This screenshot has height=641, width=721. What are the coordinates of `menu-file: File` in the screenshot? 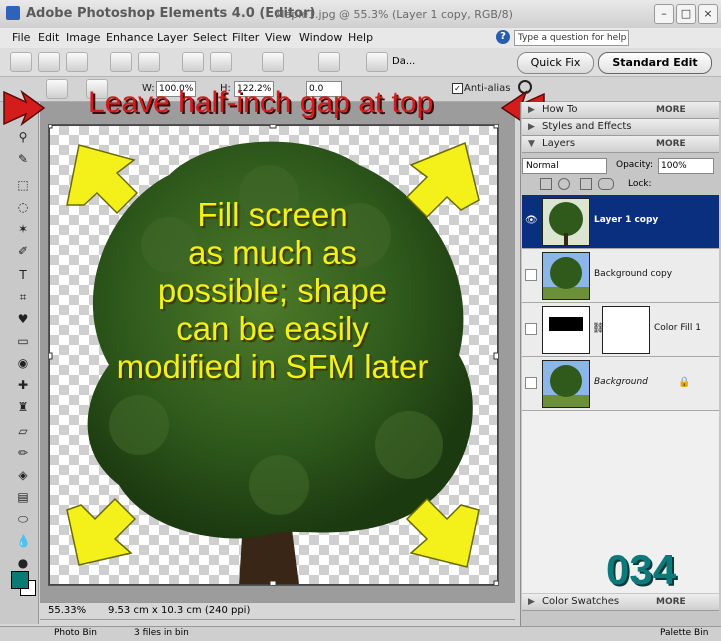 It's located at (21, 37).